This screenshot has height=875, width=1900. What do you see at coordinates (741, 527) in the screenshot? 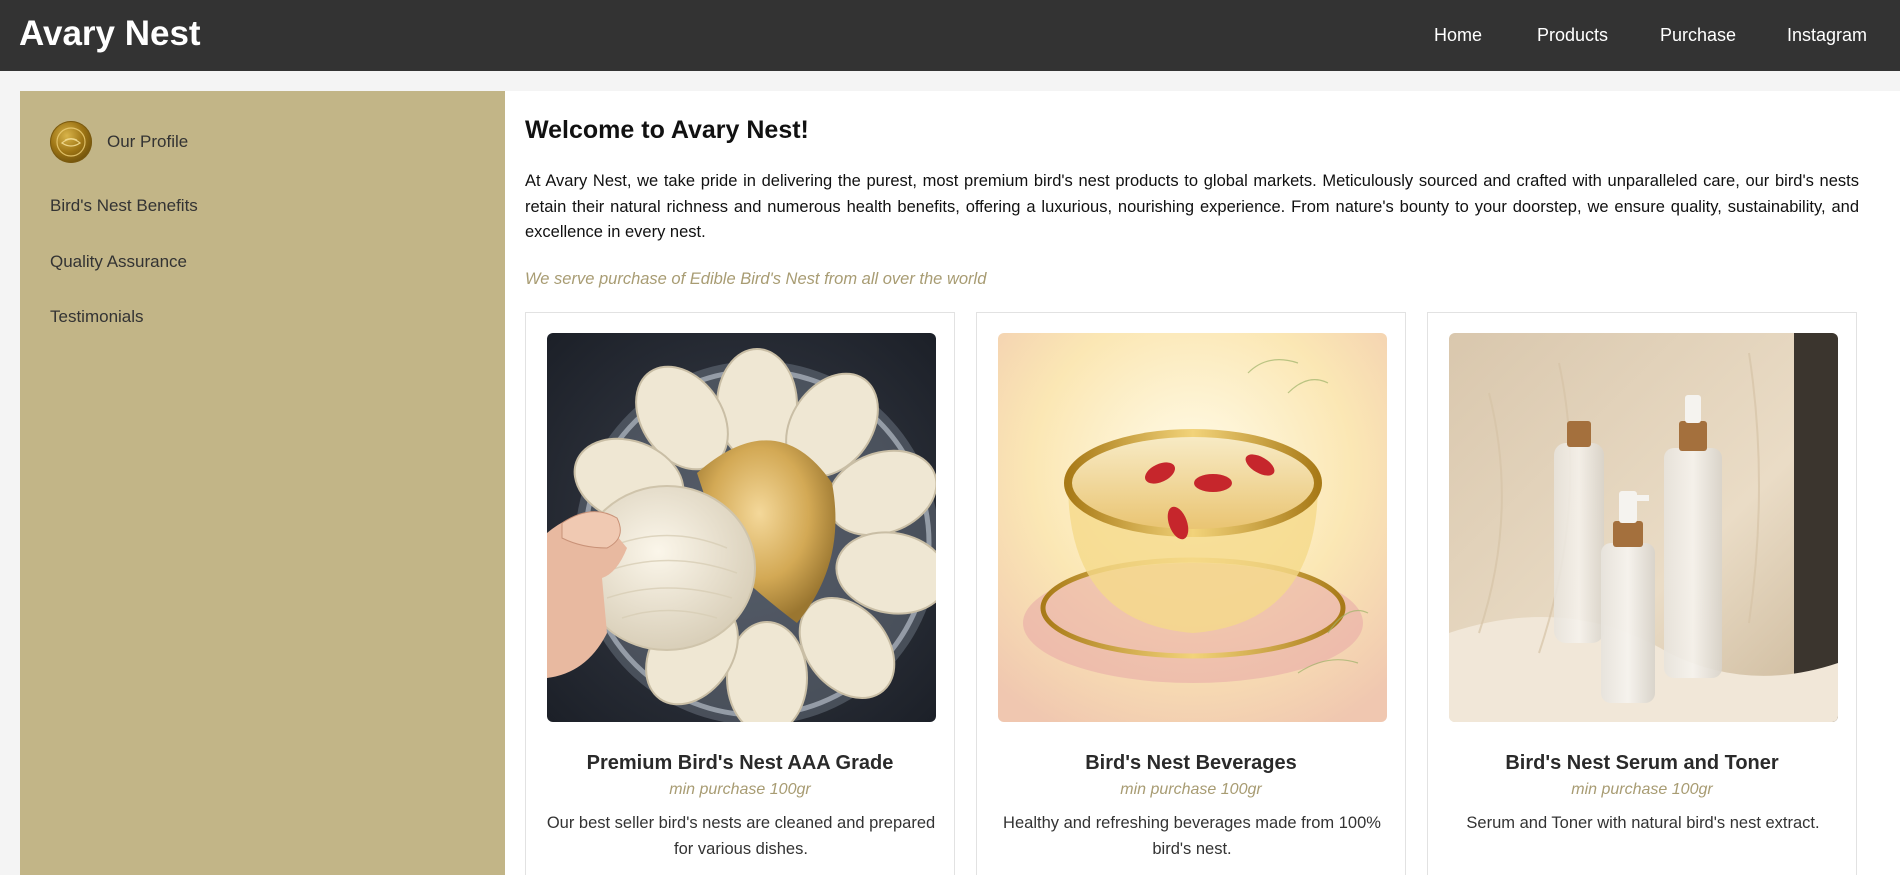
I see `product-image-birds-nest` at bounding box center [741, 527].